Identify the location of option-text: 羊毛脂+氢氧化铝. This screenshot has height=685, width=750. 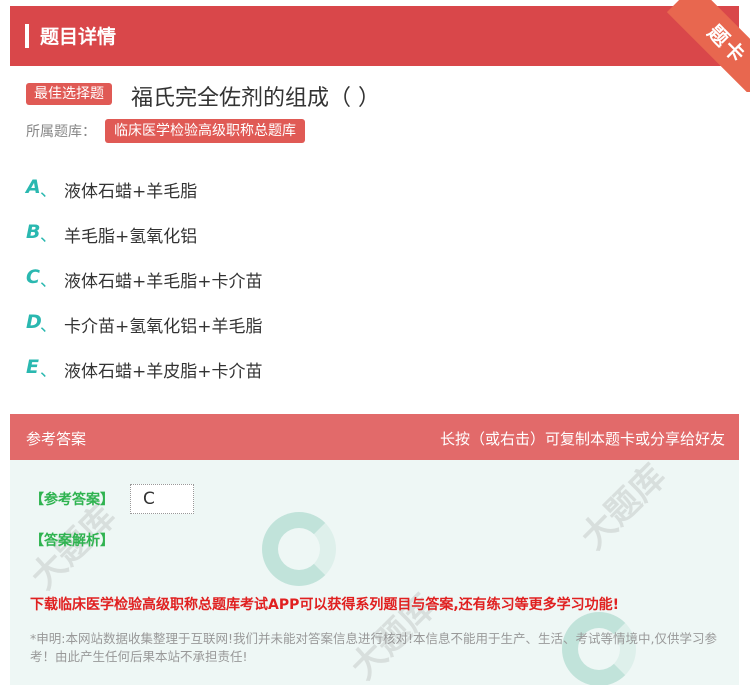
(131, 237).